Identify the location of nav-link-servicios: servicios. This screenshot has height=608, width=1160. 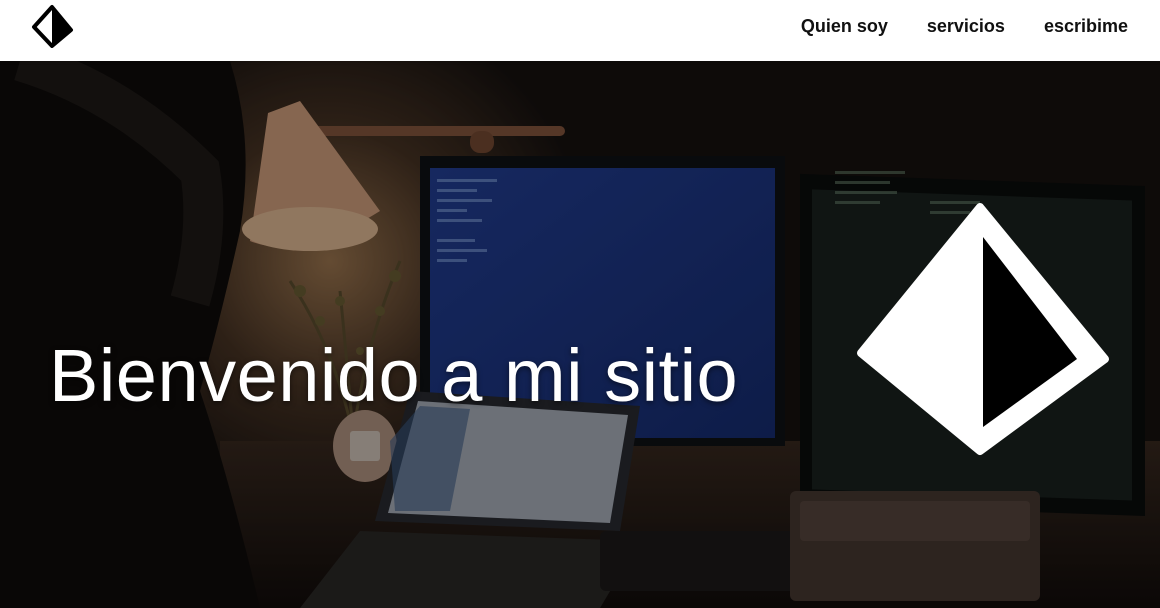
(966, 26).